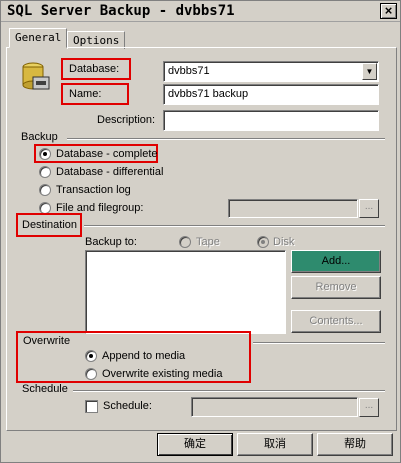 This screenshot has width=401, height=463. I want to click on overwrite-existing-media-radio, so click(91, 374).